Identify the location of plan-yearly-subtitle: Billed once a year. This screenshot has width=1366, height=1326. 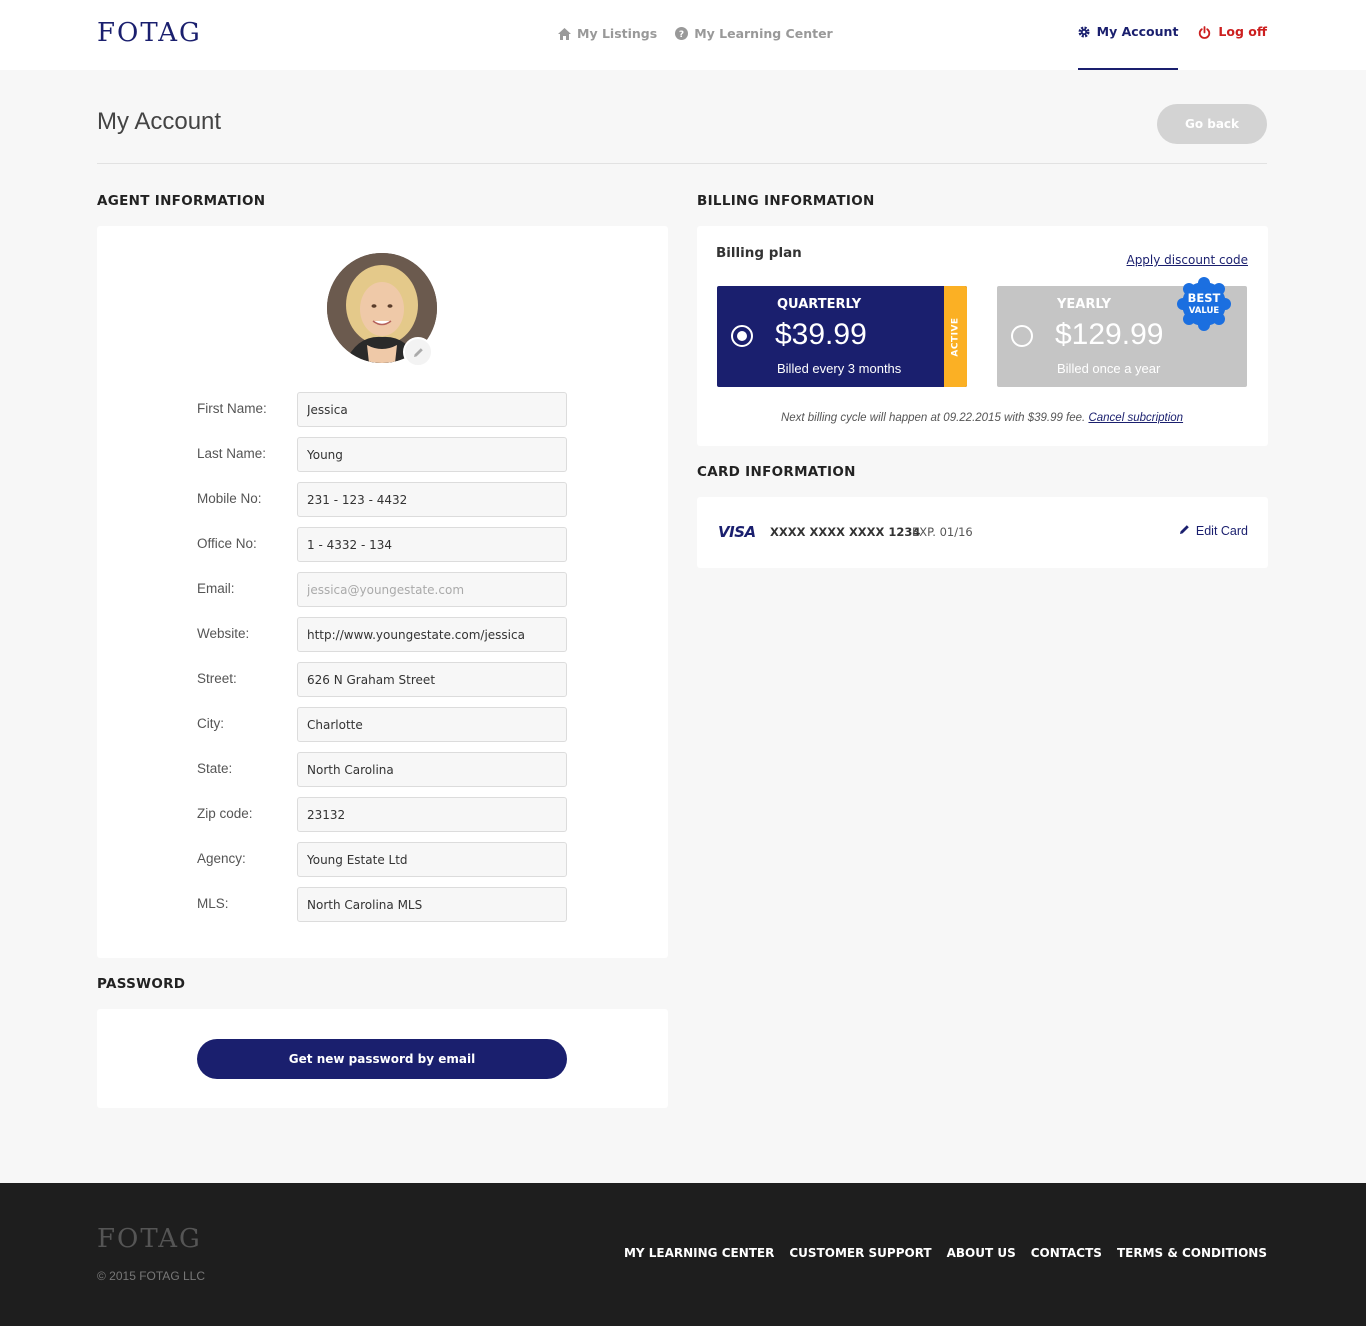
(1109, 368).